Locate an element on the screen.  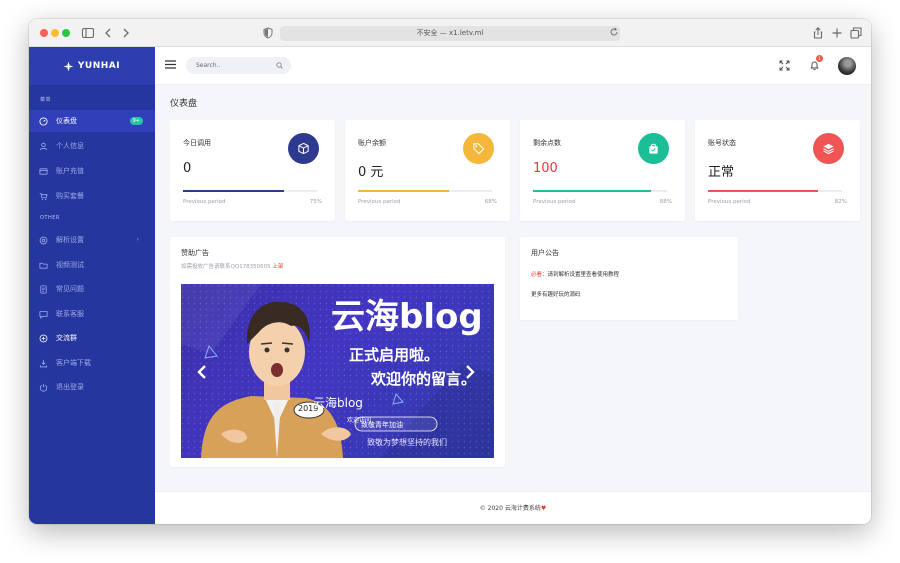
announcement-item: 更多有趣好玩的源码 is located at coordinates (556, 294).